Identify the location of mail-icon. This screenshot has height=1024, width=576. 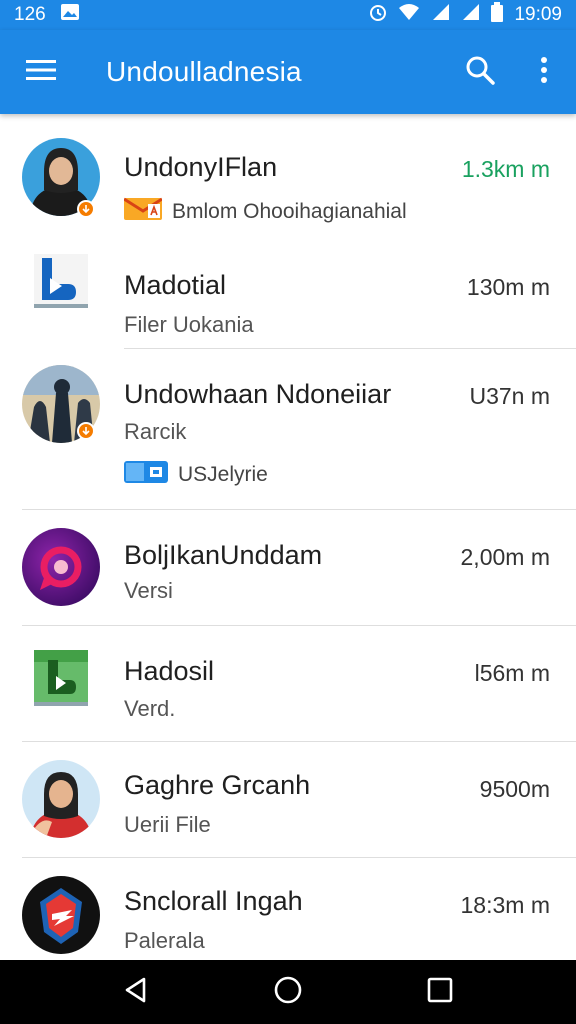
(143, 212).